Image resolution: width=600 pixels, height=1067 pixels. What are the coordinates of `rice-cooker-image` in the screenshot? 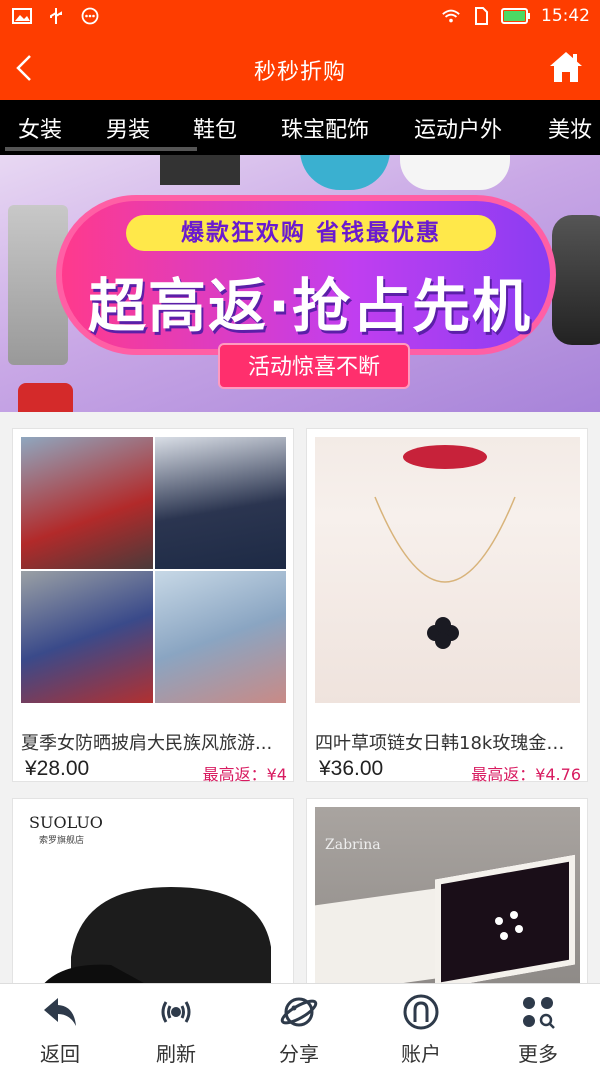 It's located at (576, 280).